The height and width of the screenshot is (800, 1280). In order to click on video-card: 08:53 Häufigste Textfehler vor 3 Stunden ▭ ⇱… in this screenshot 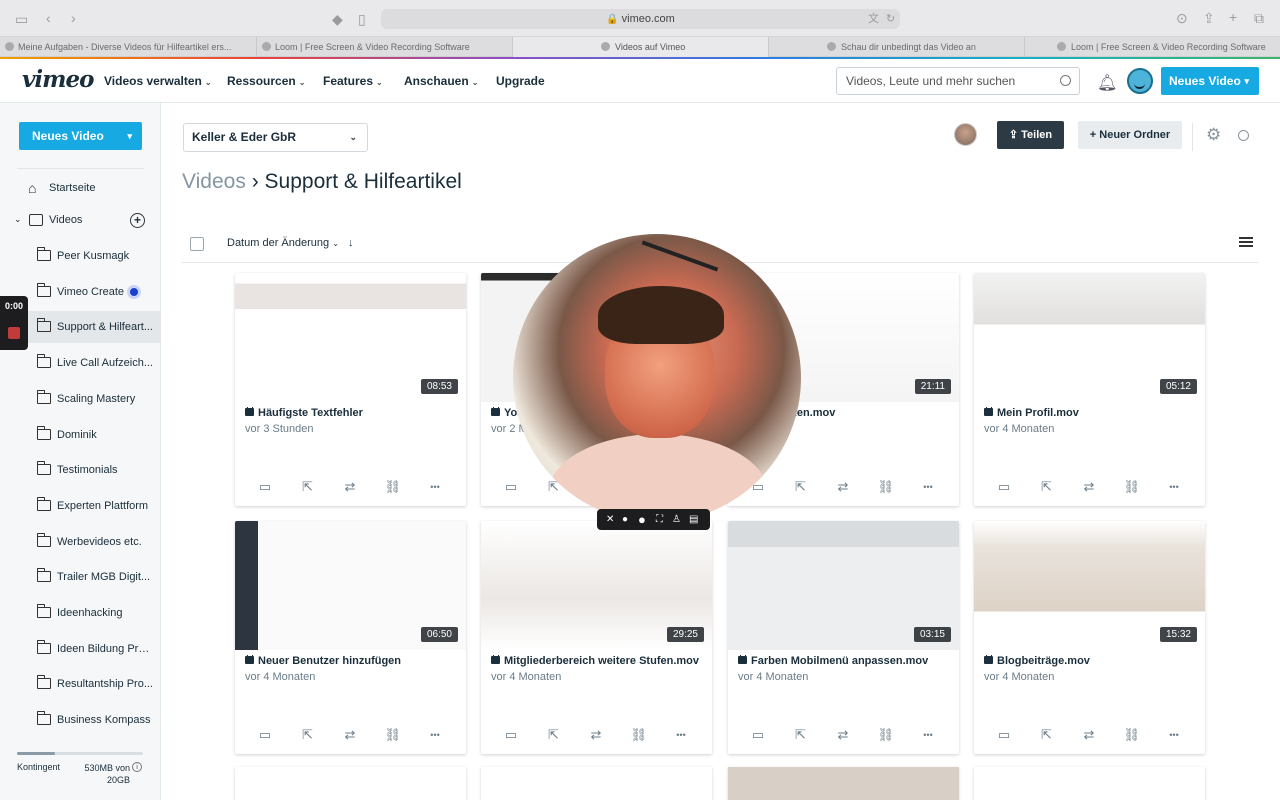, I will do `click(350, 389)`.